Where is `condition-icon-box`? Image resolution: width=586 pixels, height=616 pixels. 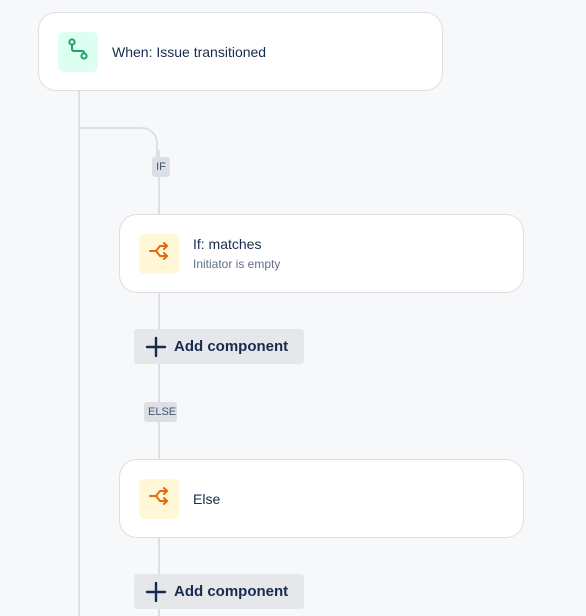 condition-icon-box is located at coordinates (159, 253).